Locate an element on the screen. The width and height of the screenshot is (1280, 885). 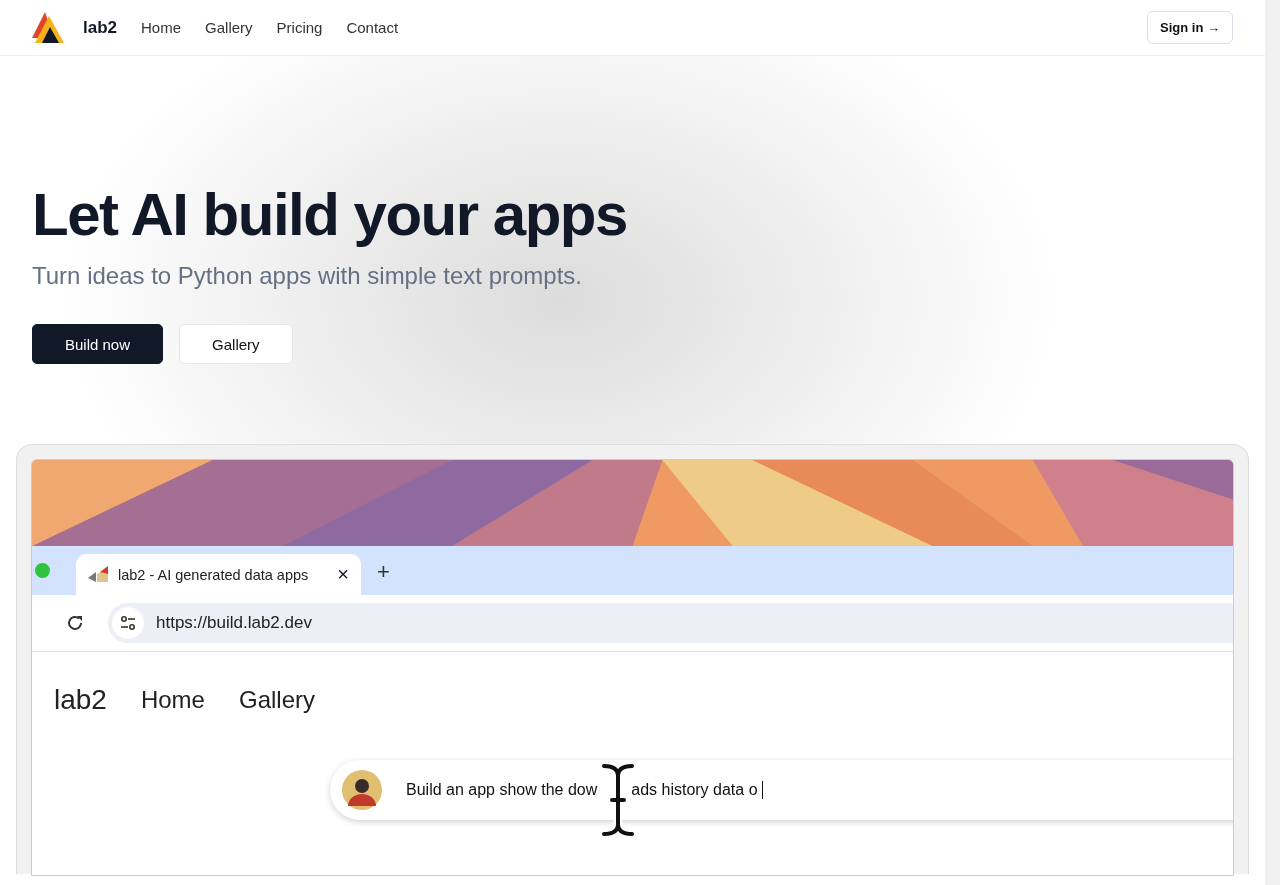
build-now-button: Build now is located at coordinates (98, 344).